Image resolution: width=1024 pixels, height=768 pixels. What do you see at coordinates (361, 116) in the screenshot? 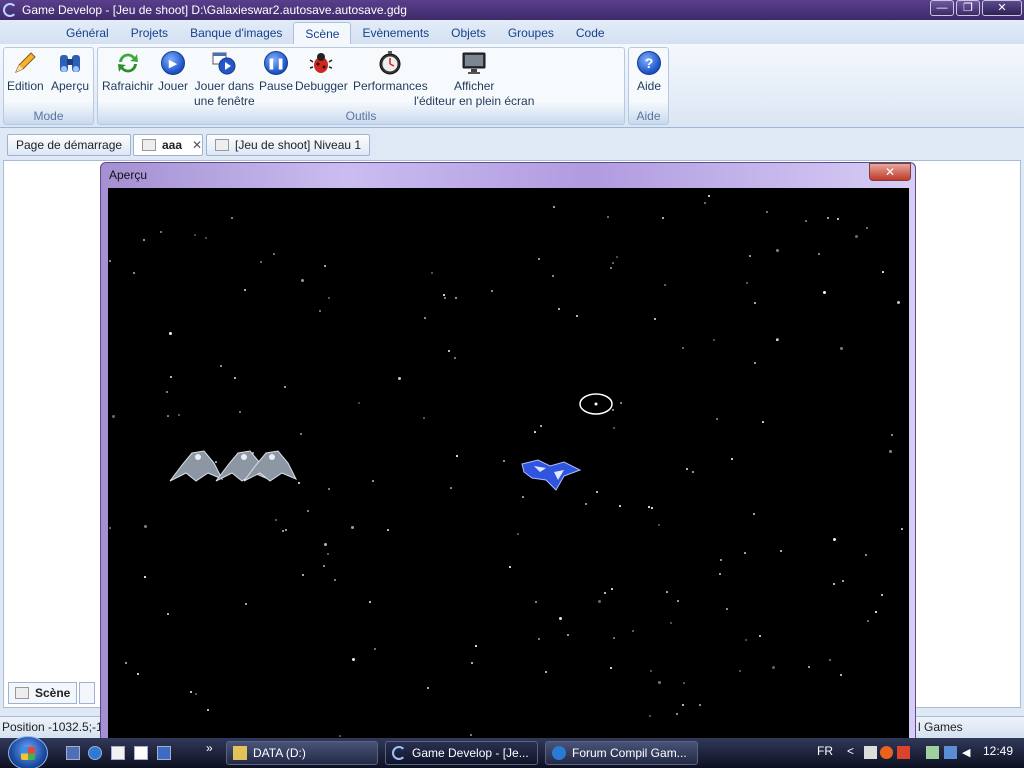
I see `group-label-outils: Outils` at bounding box center [361, 116].